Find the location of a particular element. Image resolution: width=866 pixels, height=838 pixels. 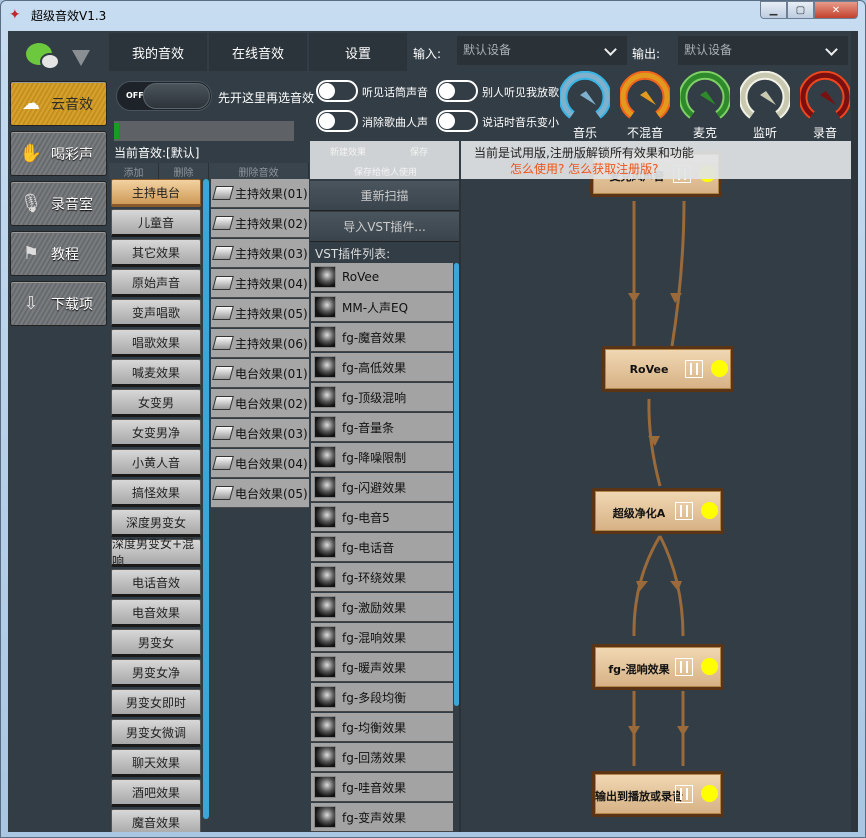

save-share-button: 保存给他人使用 is located at coordinates (385, 171).